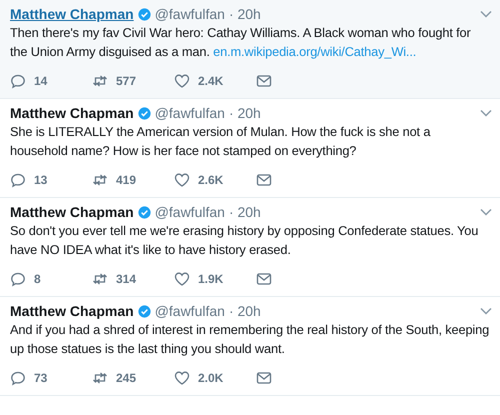 The image size is (500, 415). Describe the element at coordinates (126, 279) in the screenshot. I see `retweet-count: 314` at that location.